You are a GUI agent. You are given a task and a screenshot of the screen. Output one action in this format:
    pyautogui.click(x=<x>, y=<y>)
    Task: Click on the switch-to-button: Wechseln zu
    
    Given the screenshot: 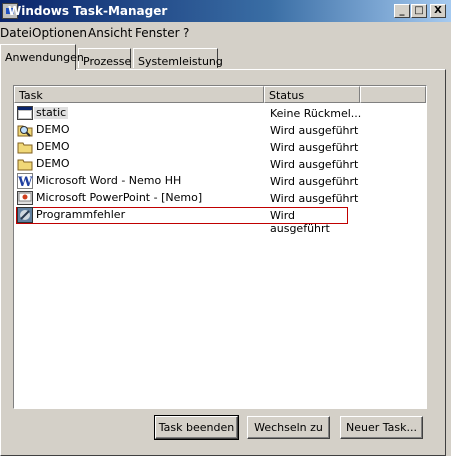 What is the action you would take?
    pyautogui.click(x=288, y=427)
    